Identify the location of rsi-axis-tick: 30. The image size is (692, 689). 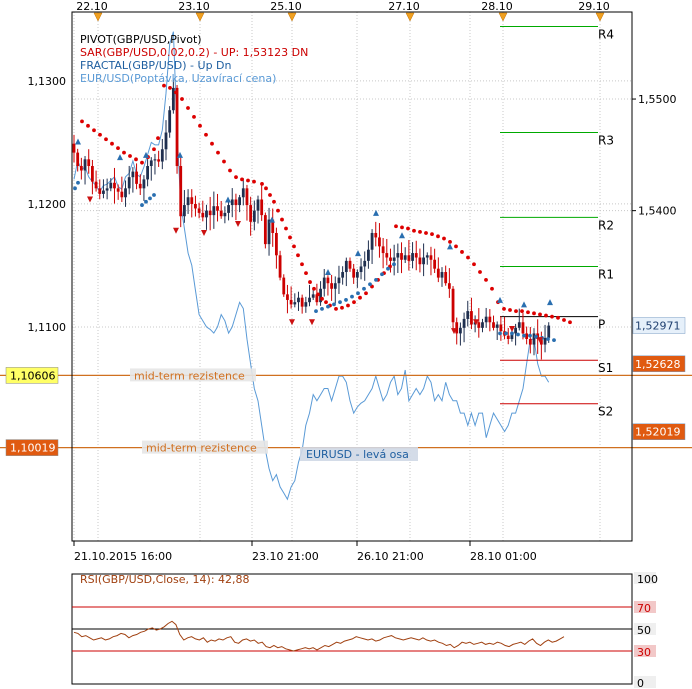
(644, 652).